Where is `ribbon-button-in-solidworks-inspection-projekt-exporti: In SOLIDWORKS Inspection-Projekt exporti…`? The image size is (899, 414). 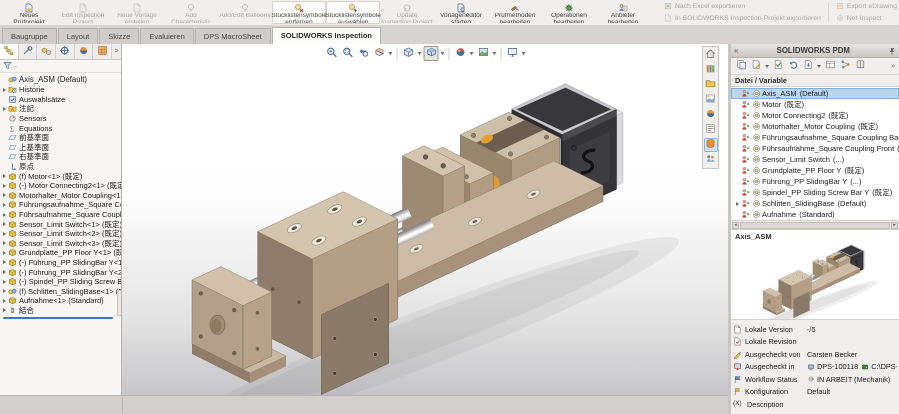
ribbon-button-in-solidworks-inspection-projekt-exporti: In SOLIDWORKS Inspection-Projekt exporti… is located at coordinates (742, 19).